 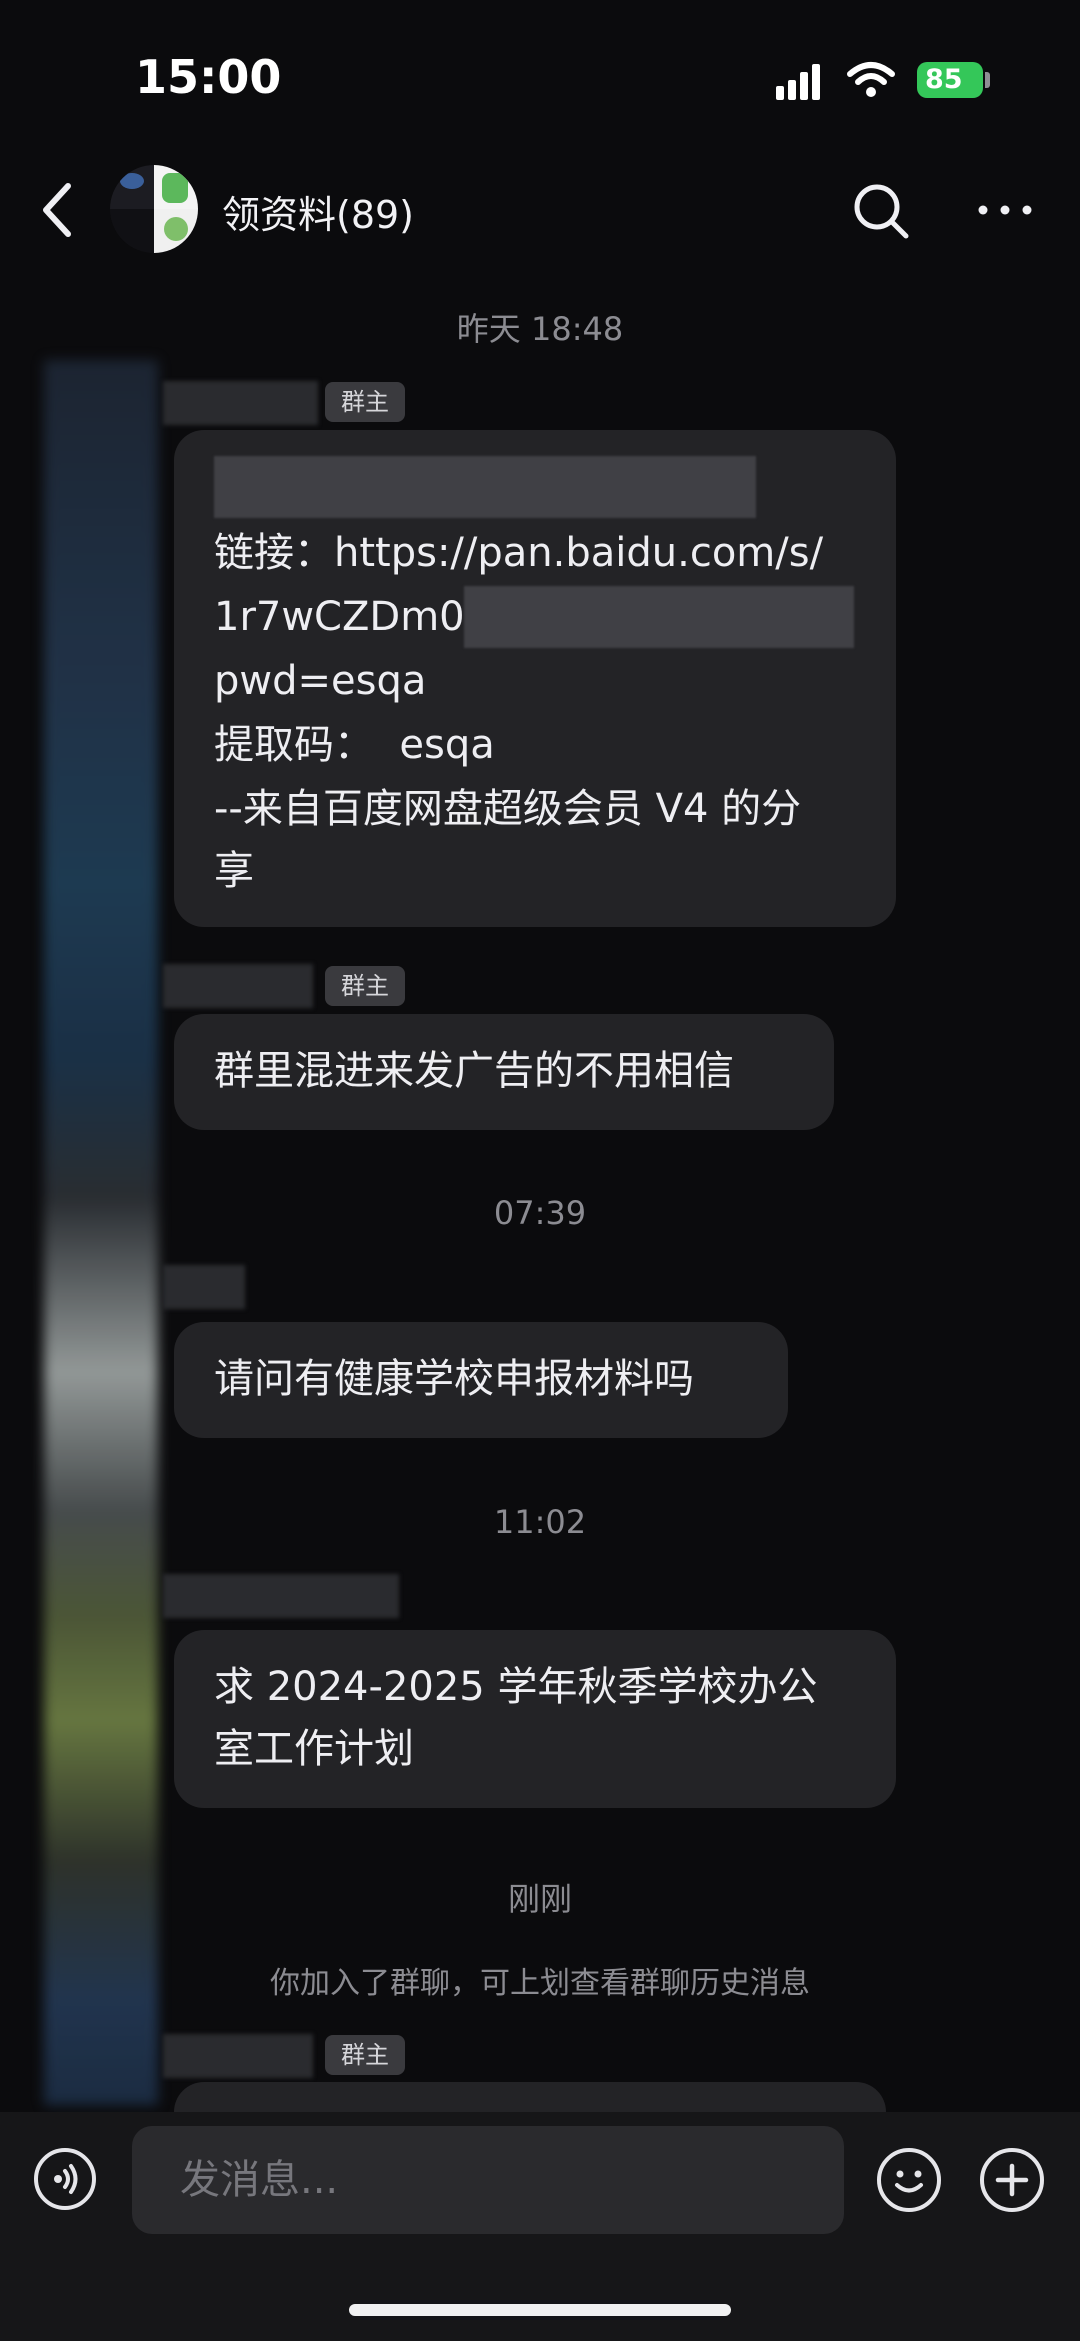 I want to click on voice-input-icon, so click(x=65, y=2179).